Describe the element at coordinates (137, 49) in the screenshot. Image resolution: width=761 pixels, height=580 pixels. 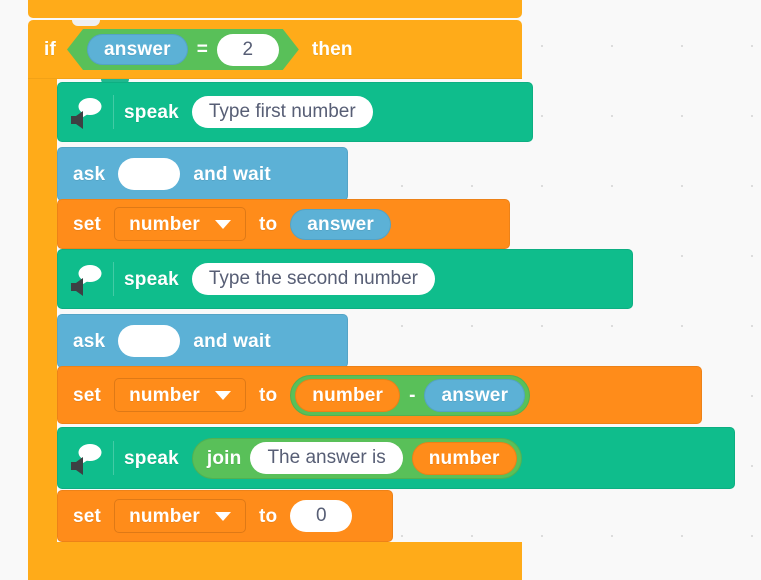
I see `answer-reporter: answer` at that location.